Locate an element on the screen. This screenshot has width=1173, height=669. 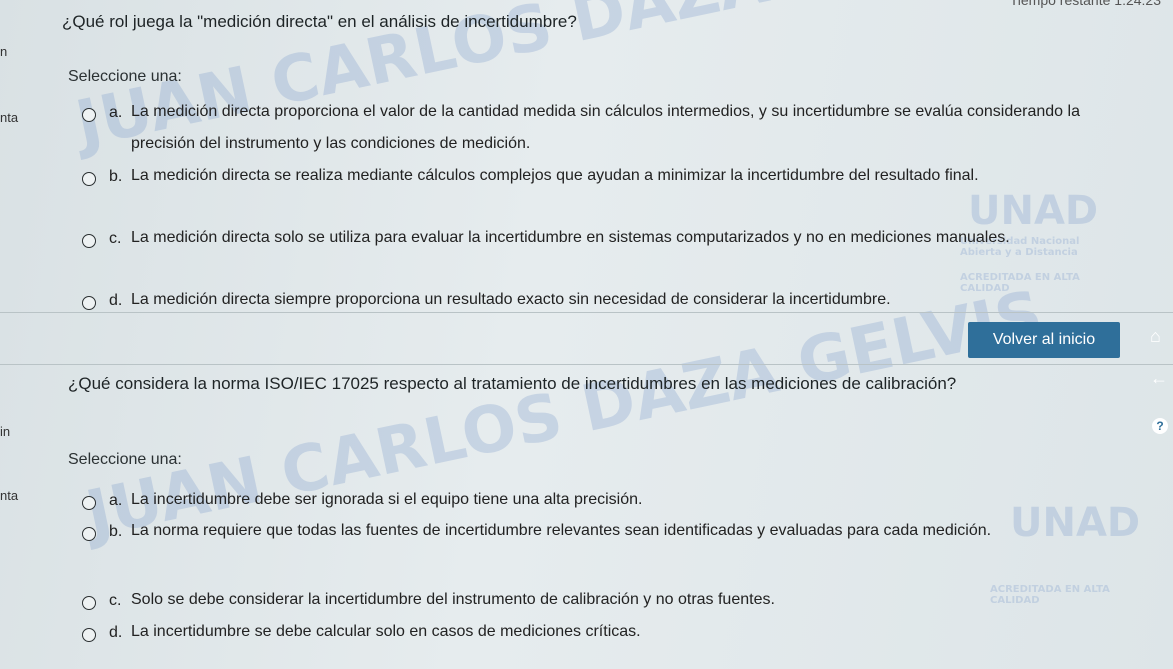
question-2-select-label: Seleccione una: is located at coordinates (125, 459).